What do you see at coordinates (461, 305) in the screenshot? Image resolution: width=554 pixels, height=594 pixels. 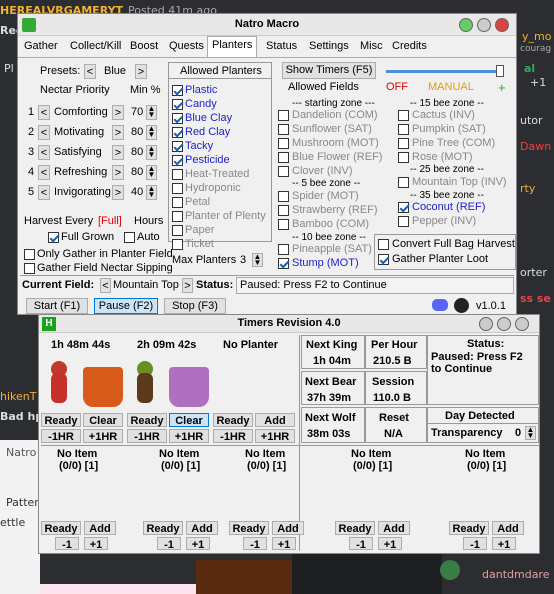 I see `github-icon` at bounding box center [461, 305].